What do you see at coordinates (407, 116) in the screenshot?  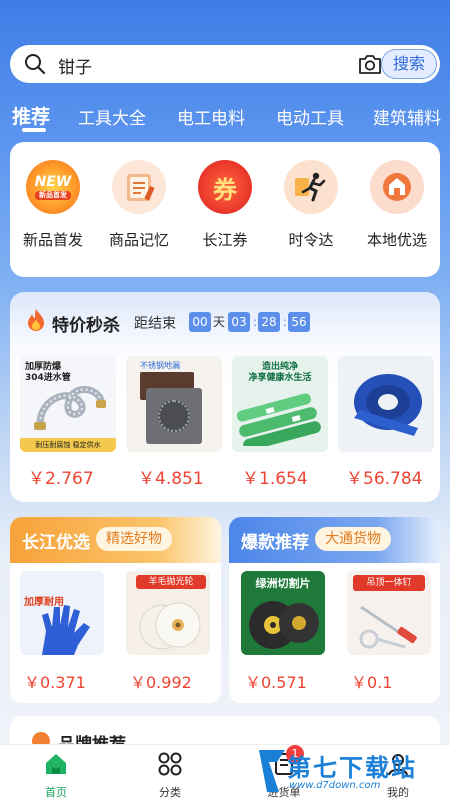 I see `tab-building-materials: 建筑辅料` at bounding box center [407, 116].